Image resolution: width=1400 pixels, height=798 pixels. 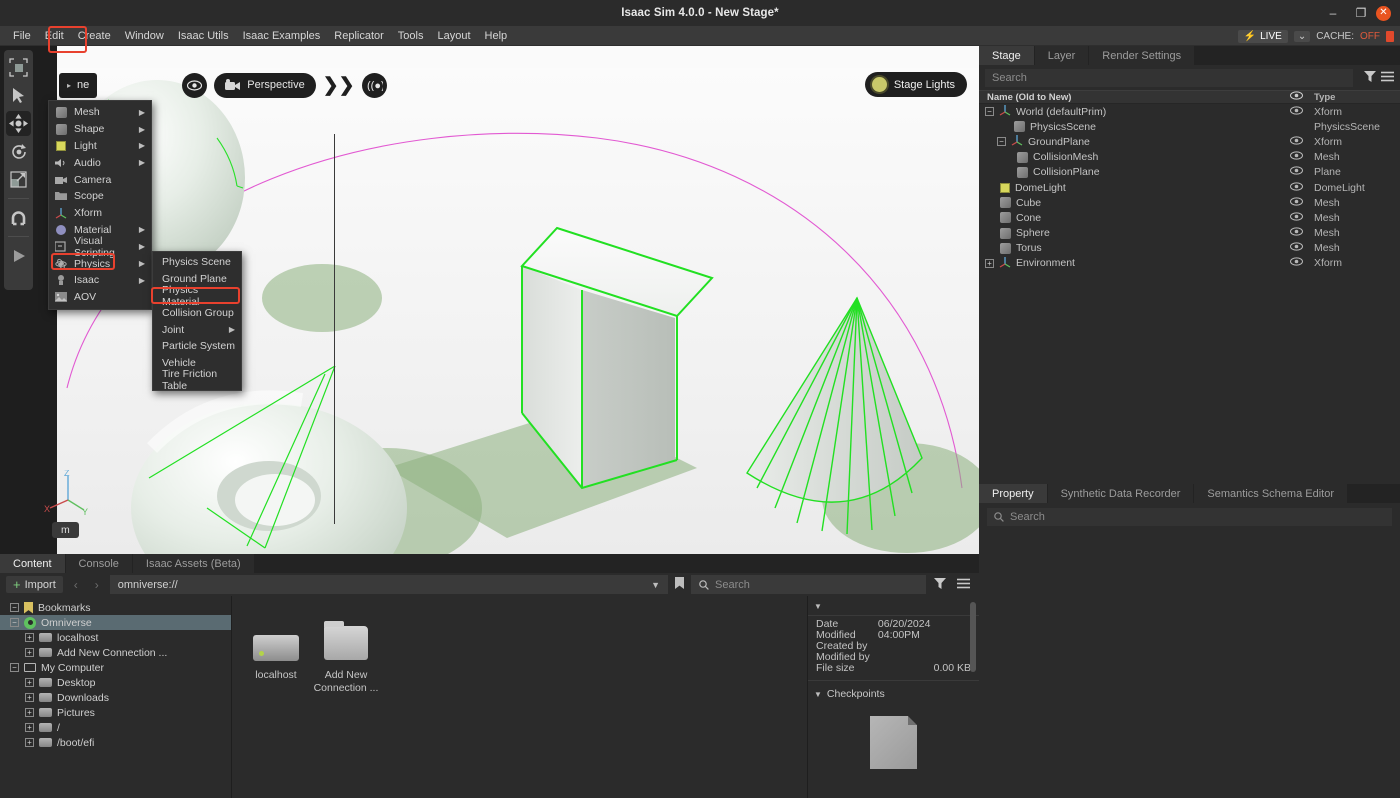 I want to click on menu-window: Window, so click(x=144, y=36).